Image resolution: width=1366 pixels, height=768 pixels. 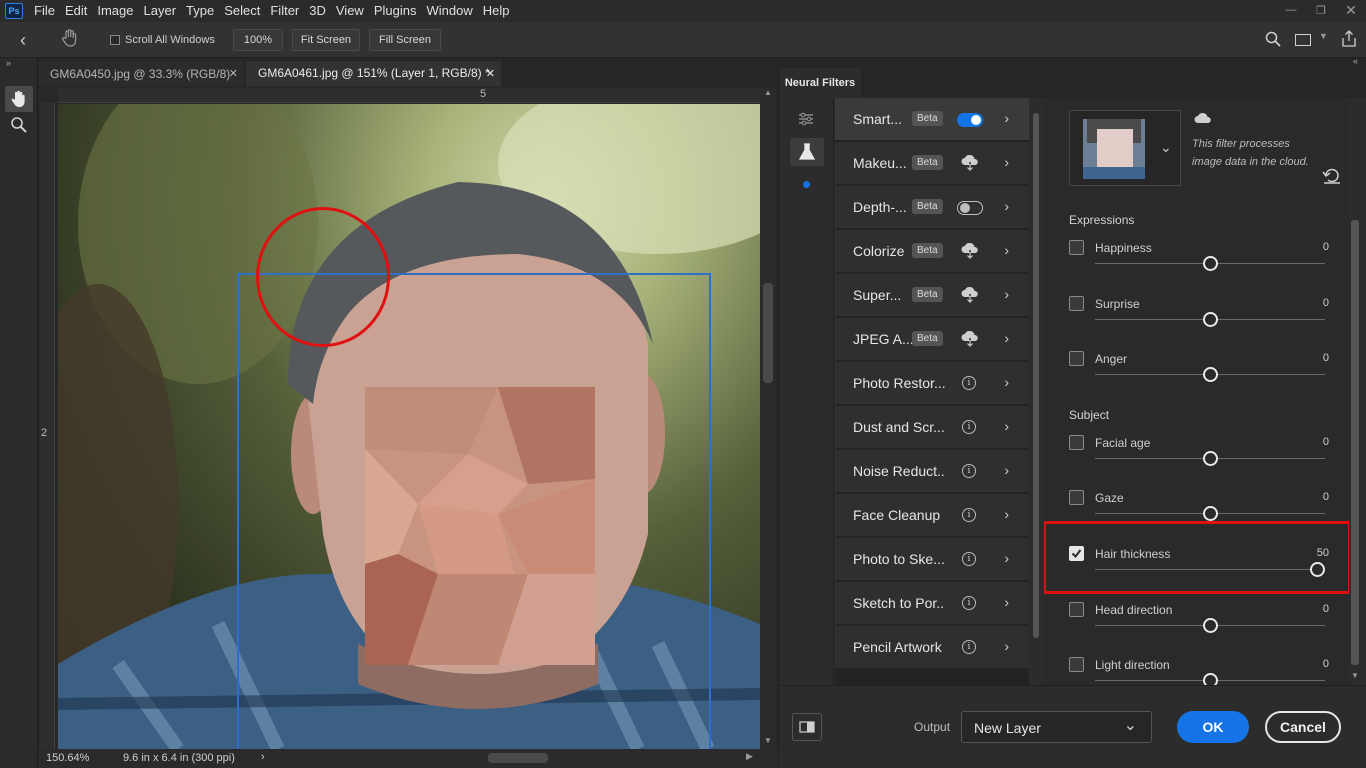 I want to click on output-select: New Layer ⌄, so click(x=1056, y=727).